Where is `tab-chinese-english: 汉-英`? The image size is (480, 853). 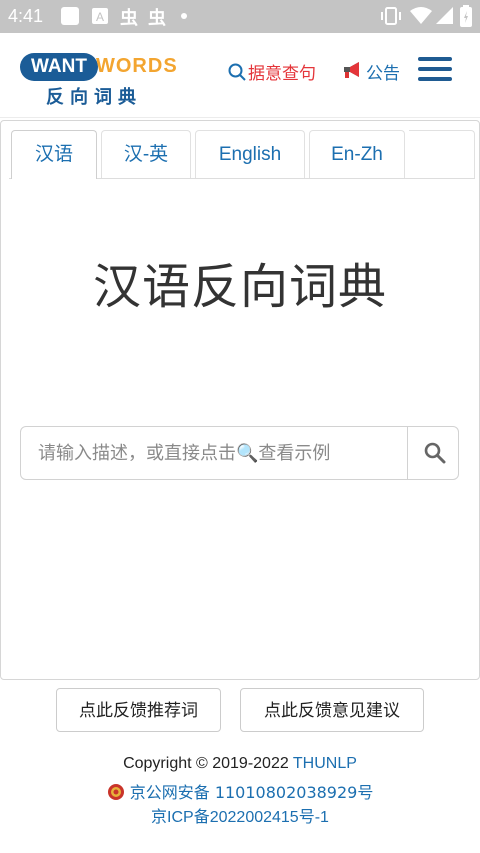
tab-chinese-english: 汉-英 is located at coordinates (146, 154).